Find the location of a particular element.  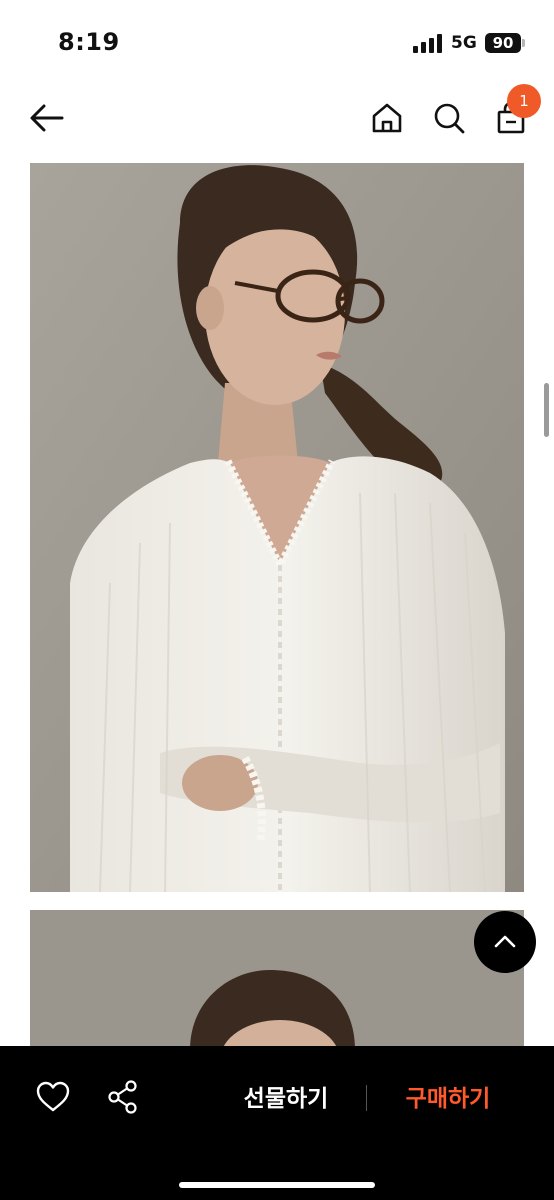

home-button is located at coordinates (387, 118).